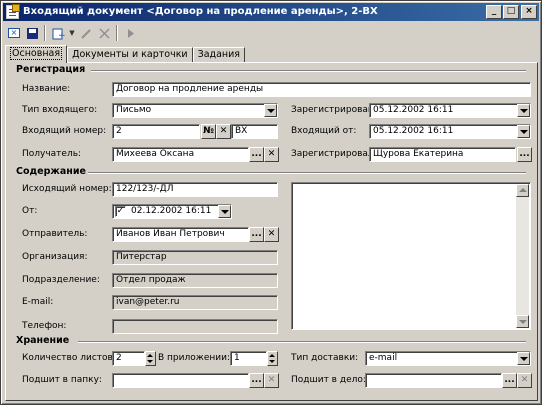  I want to click on incoming-from-label: Входящий от:, so click(324, 131).